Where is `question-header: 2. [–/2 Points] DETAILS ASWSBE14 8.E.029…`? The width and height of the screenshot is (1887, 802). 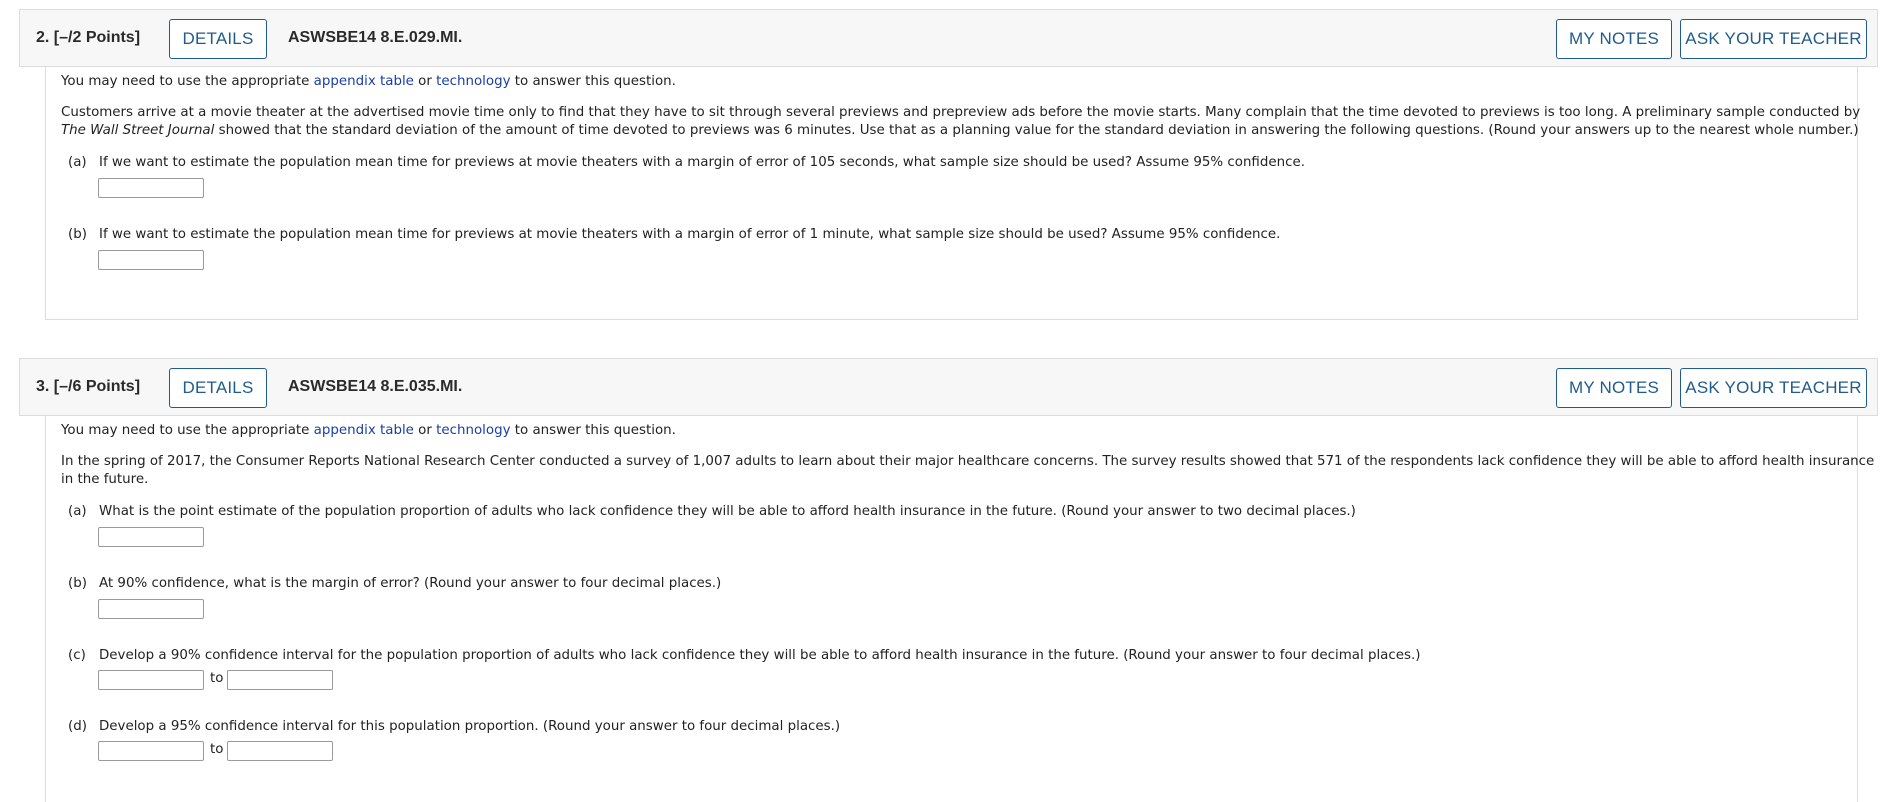 question-header: 2. [–/2 Points] DETAILS ASWSBE14 8.E.029… is located at coordinates (948, 38).